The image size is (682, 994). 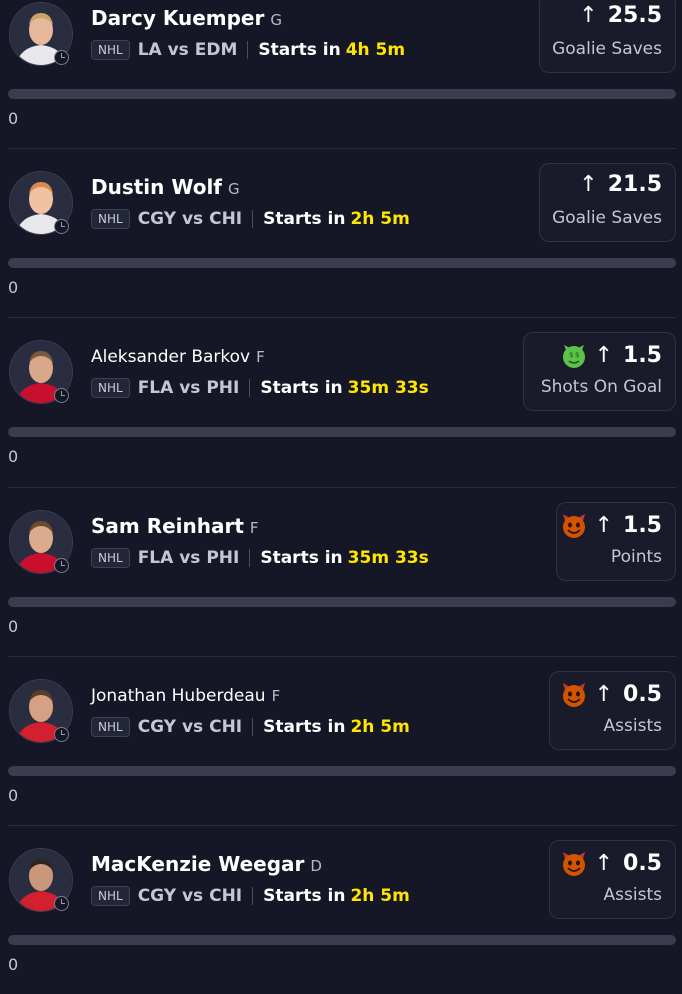 I want to click on starts-countdown: 4h 5m, so click(x=375, y=50).